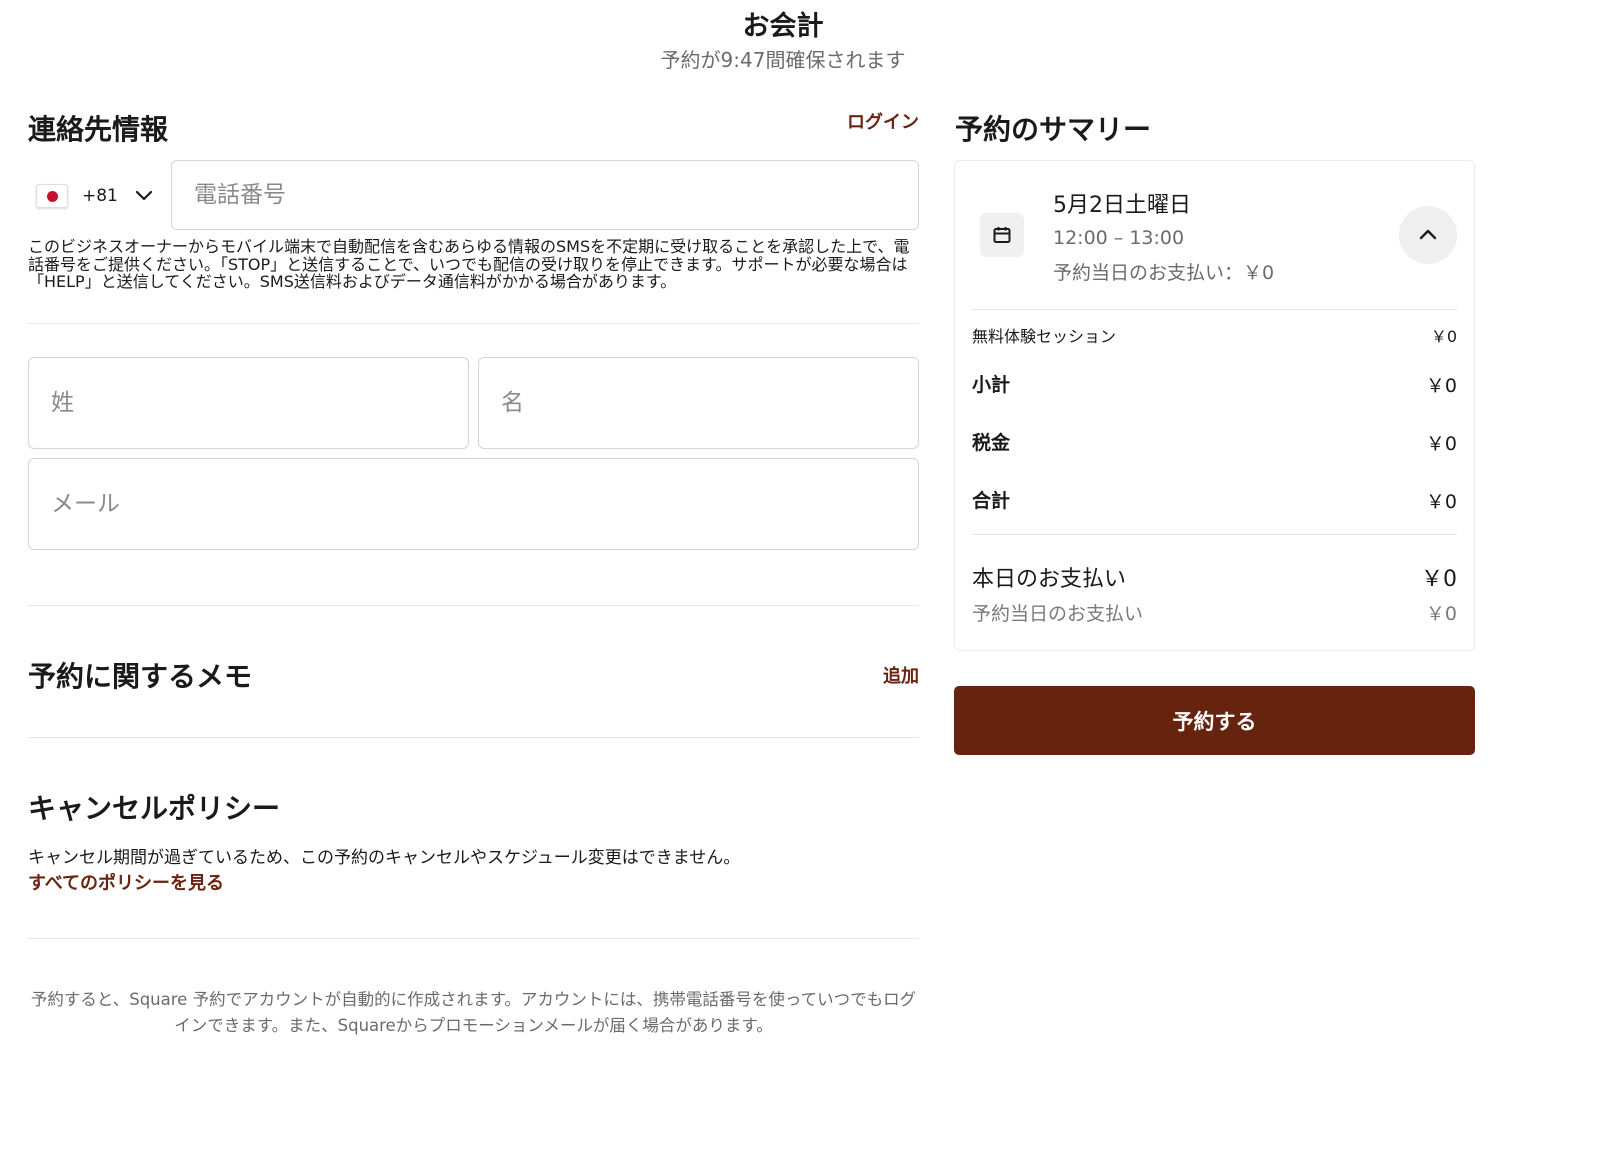 This screenshot has height=1164, width=1624. What do you see at coordinates (991, 443) in the screenshot?
I see `tax-label: 税金` at bounding box center [991, 443].